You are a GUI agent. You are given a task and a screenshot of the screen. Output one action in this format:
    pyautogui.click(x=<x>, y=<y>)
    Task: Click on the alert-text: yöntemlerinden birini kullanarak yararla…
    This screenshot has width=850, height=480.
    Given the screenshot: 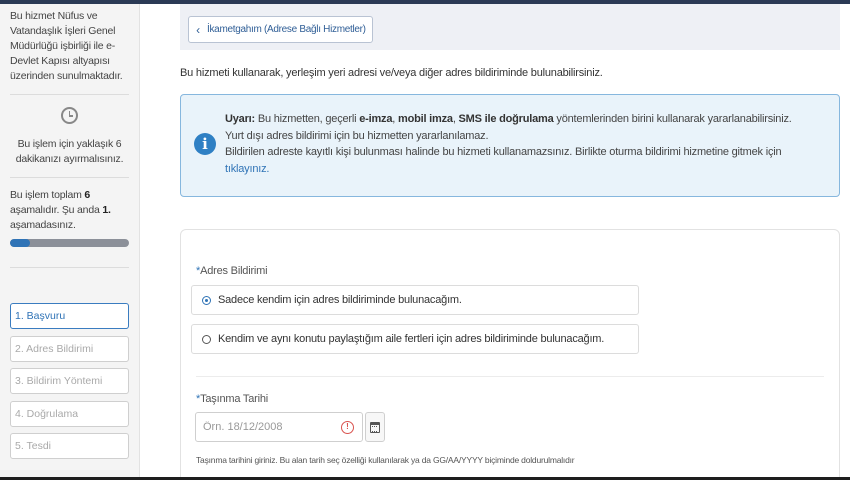 What is the action you would take?
    pyautogui.click(x=672, y=119)
    